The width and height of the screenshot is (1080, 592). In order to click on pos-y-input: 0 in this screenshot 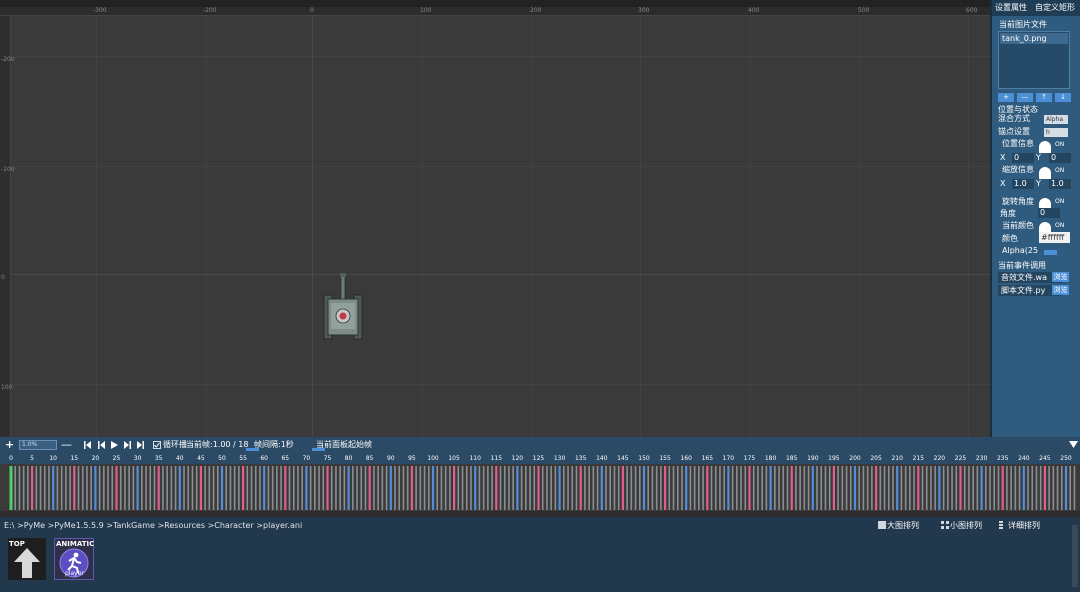, I will do `click(1060, 158)`.